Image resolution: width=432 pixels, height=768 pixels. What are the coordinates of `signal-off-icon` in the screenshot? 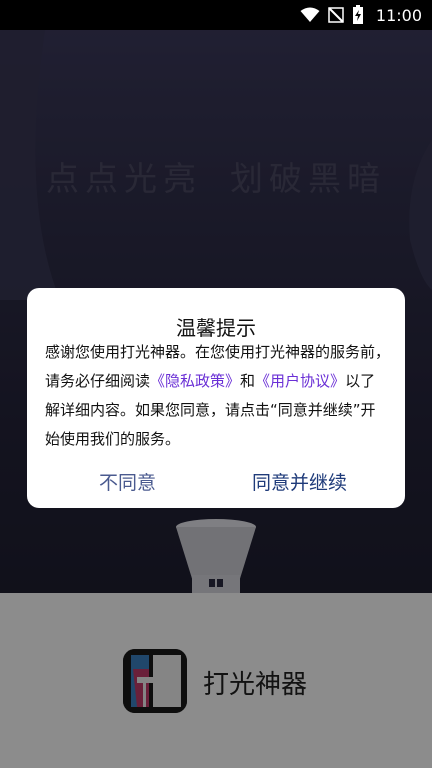 It's located at (336, 15).